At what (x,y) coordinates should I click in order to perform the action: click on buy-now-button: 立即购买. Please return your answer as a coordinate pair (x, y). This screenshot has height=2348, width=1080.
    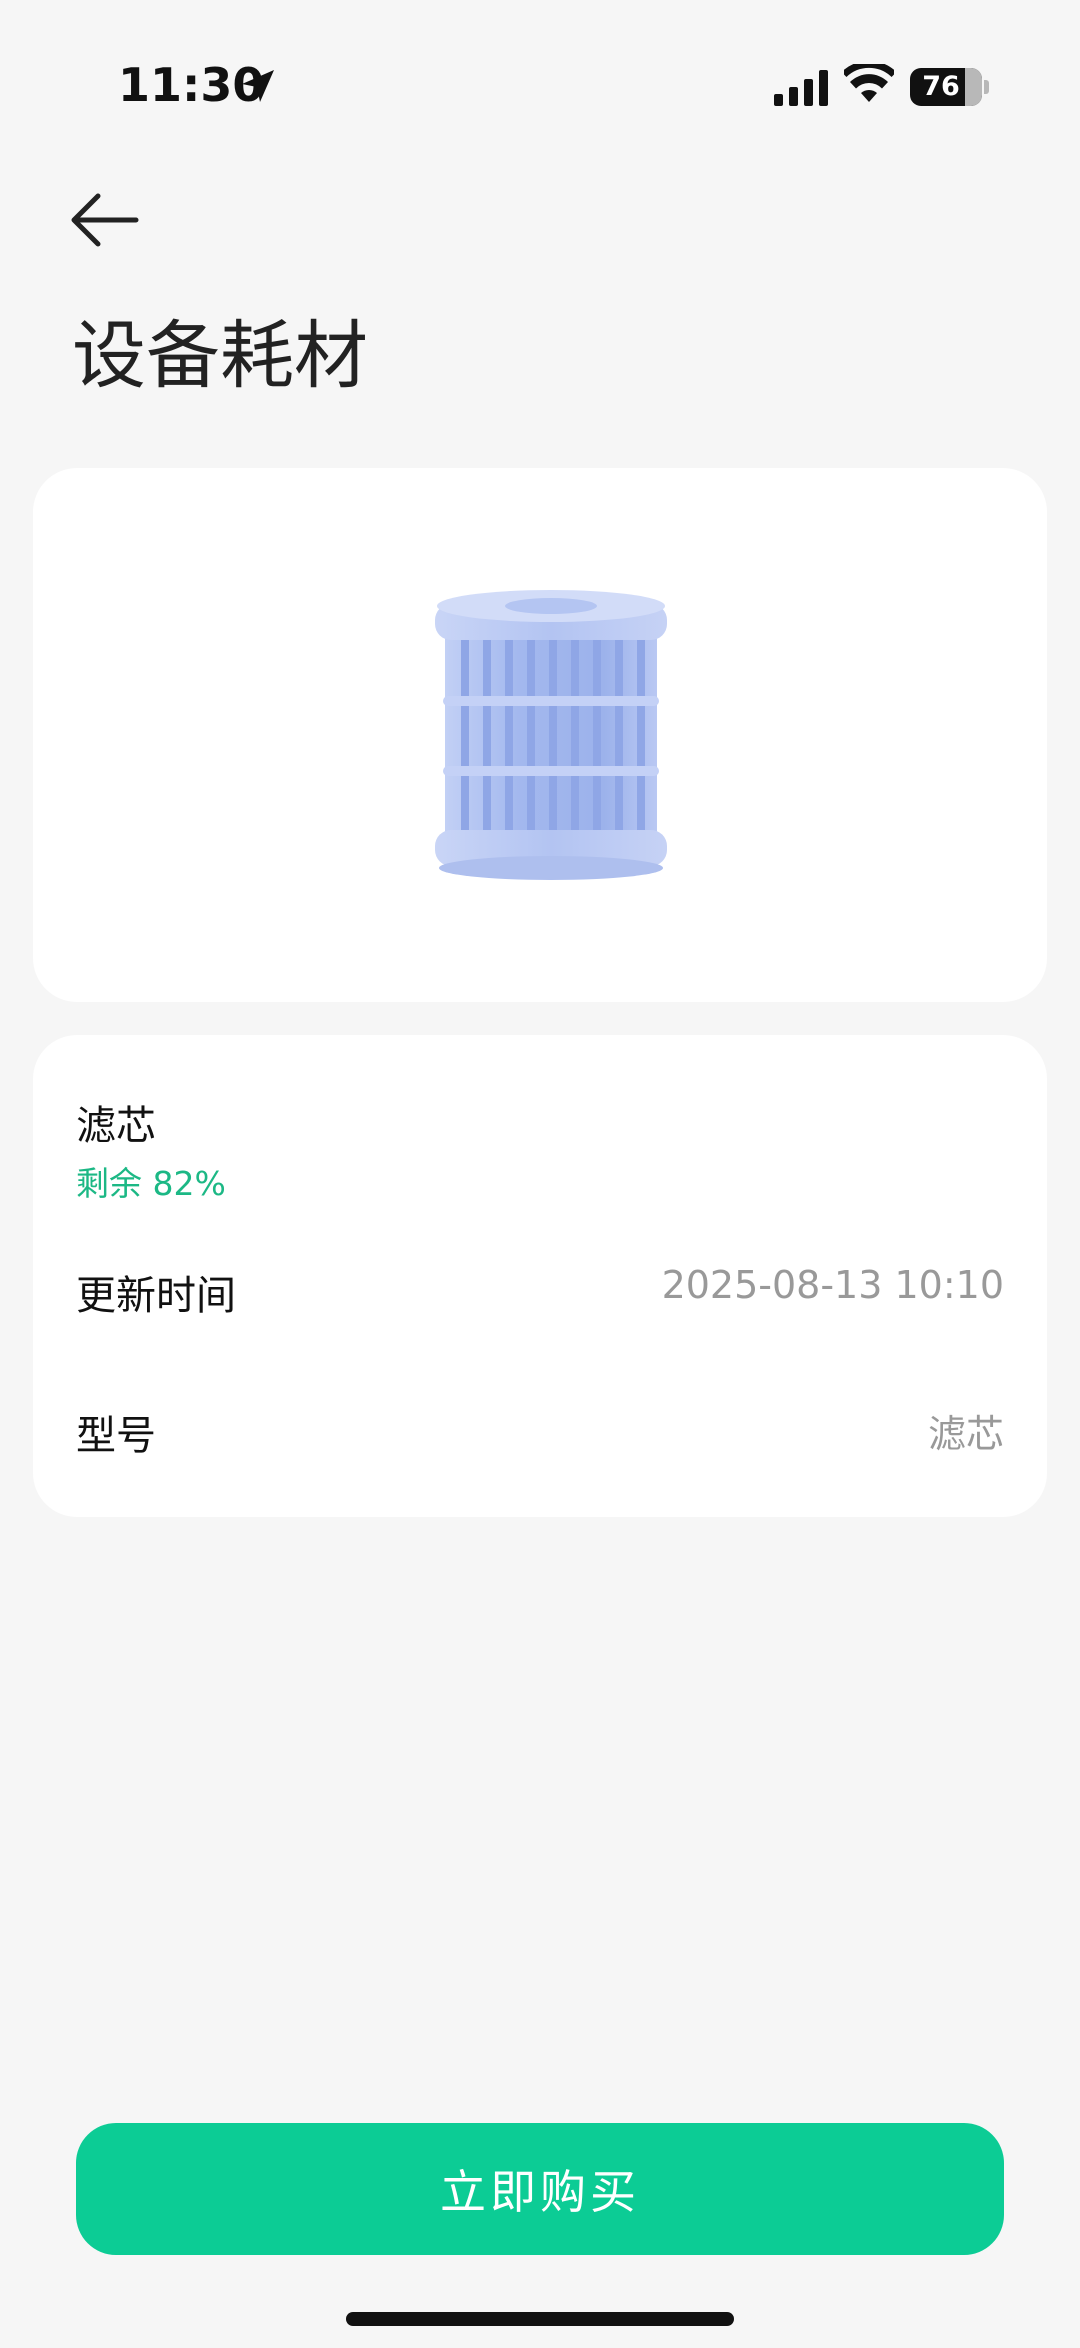
    Looking at the image, I should click on (540, 2189).